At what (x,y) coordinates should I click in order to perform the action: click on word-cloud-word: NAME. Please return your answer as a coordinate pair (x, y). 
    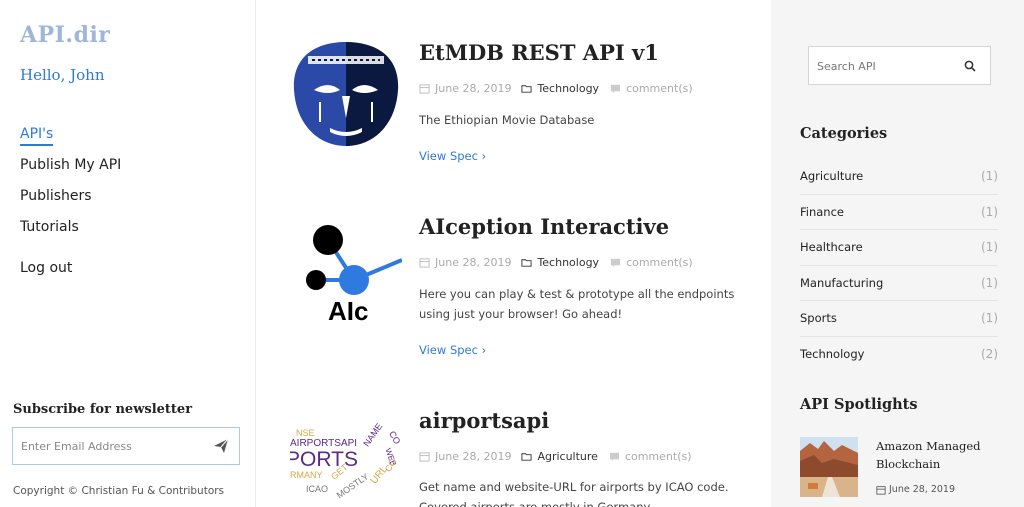
    Looking at the image, I should click on (372, 434).